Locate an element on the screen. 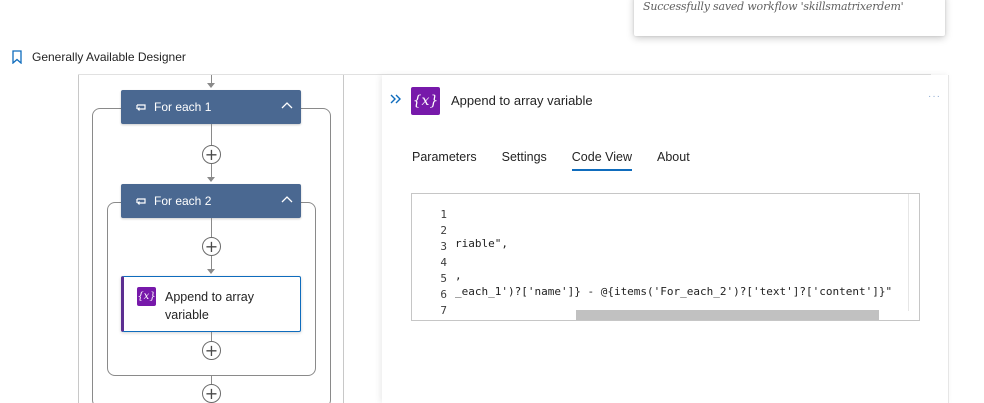  foreach2-card: For each 2 is located at coordinates (211, 201).